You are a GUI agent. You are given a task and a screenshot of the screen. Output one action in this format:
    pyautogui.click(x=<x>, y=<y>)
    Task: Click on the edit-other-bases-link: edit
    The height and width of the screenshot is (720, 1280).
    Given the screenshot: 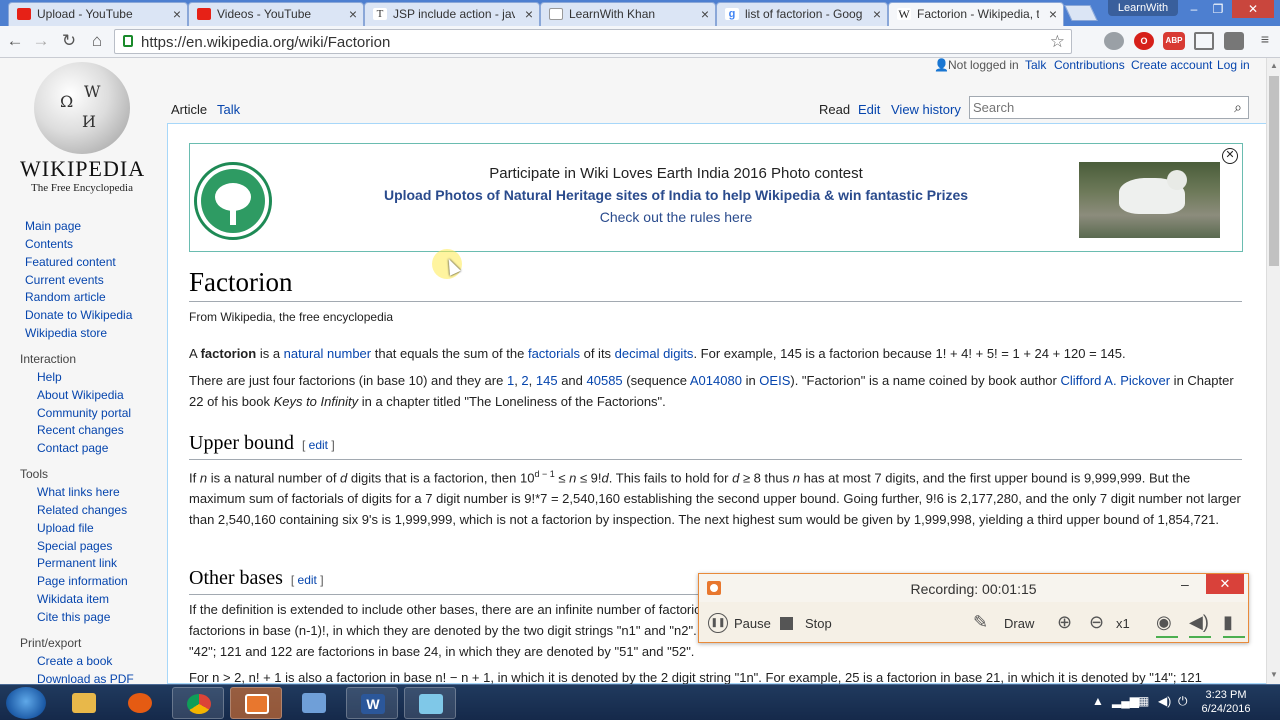 What is the action you would take?
    pyautogui.click(x=307, y=580)
    